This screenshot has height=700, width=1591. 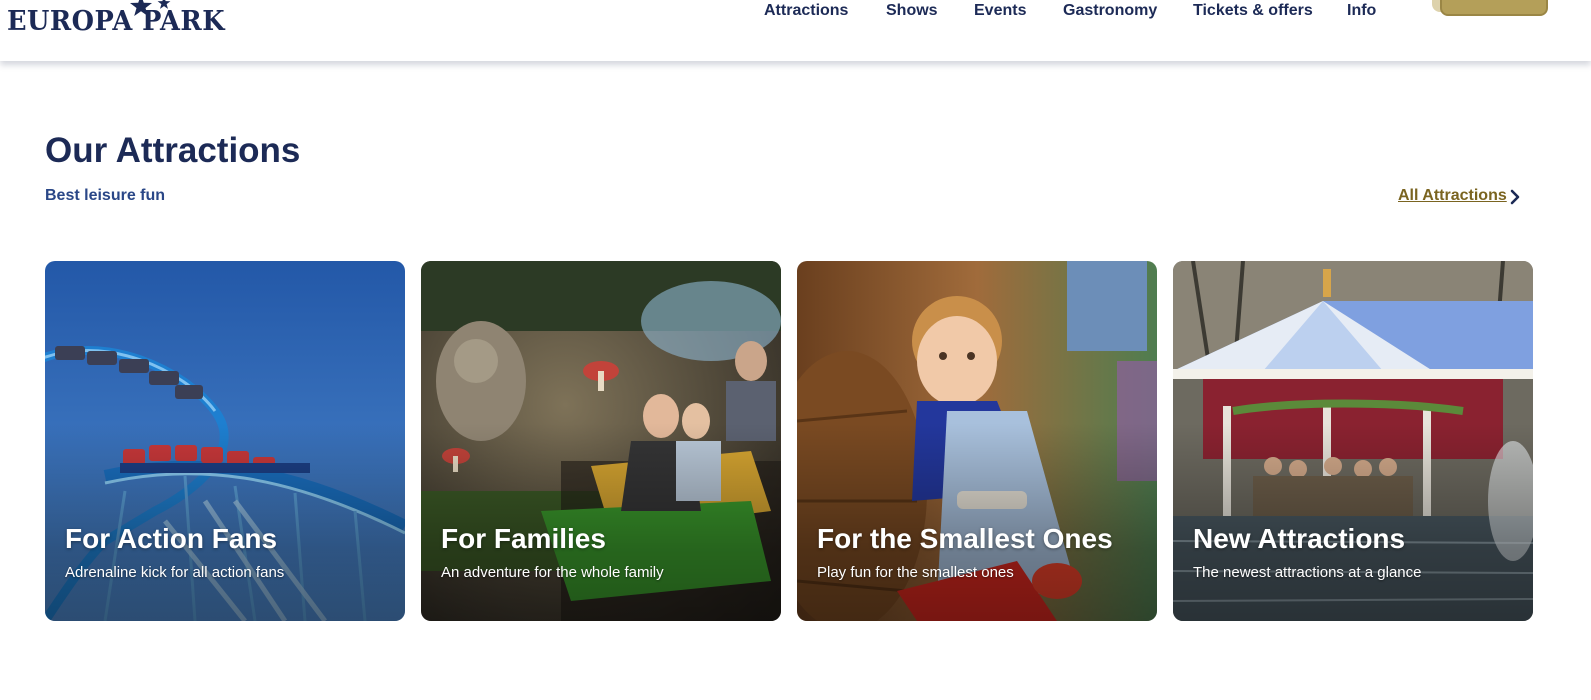 What do you see at coordinates (173, 150) in the screenshot?
I see `page-title: Our Attractions` at bounding box center [173, 150].